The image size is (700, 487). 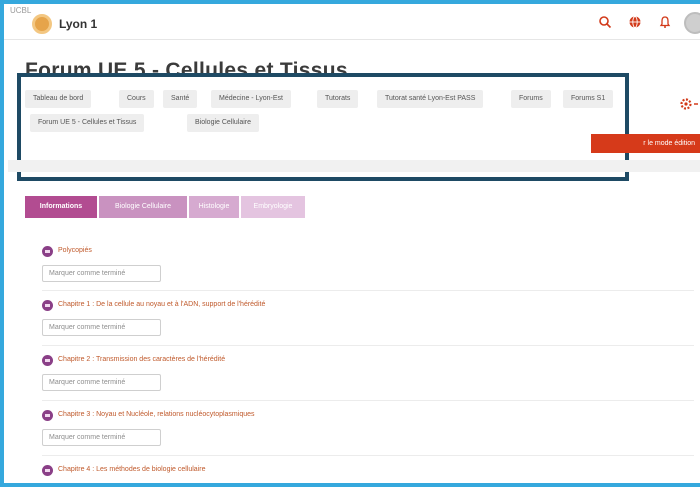 What do you see at coordinates (75, 250) in the screenshot?
I see `activity-link: Polycopiés` at bounding box center [75, 250].